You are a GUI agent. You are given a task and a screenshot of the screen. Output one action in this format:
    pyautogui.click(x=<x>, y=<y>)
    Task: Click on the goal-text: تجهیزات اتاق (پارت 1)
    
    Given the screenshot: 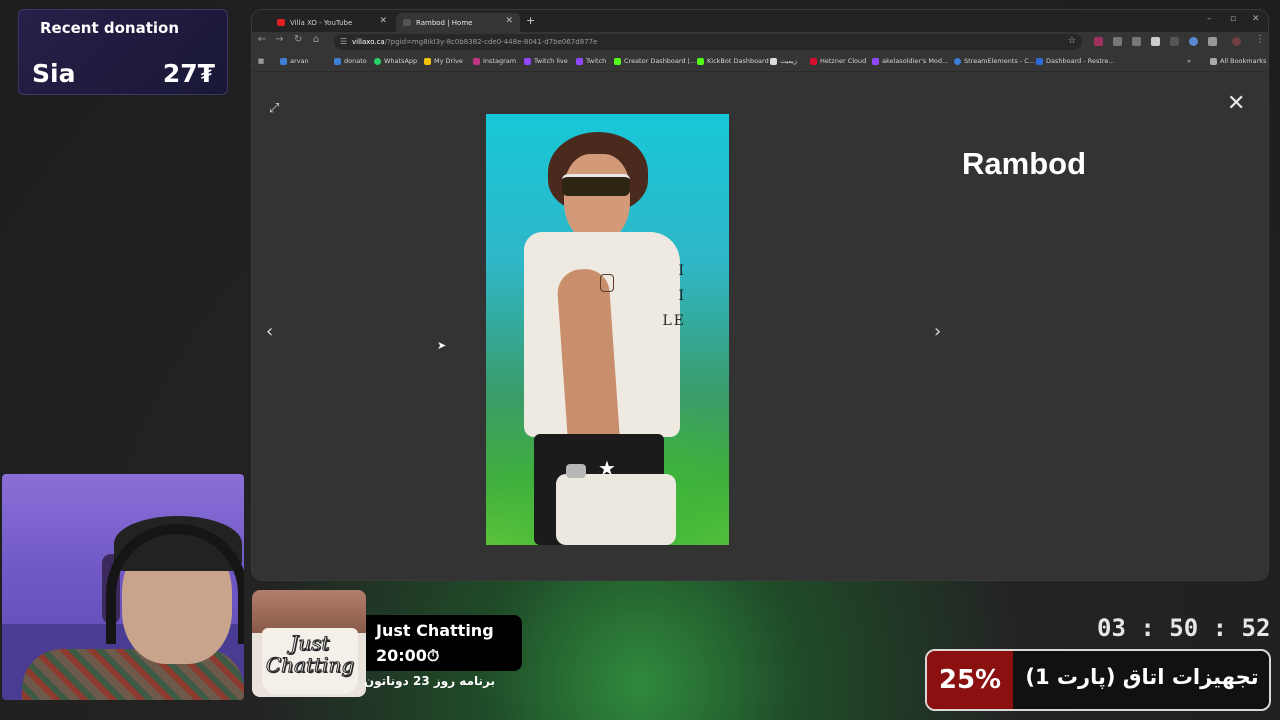 What is the action you would take?
    pyautogui.click(x=1142, y=677)
    